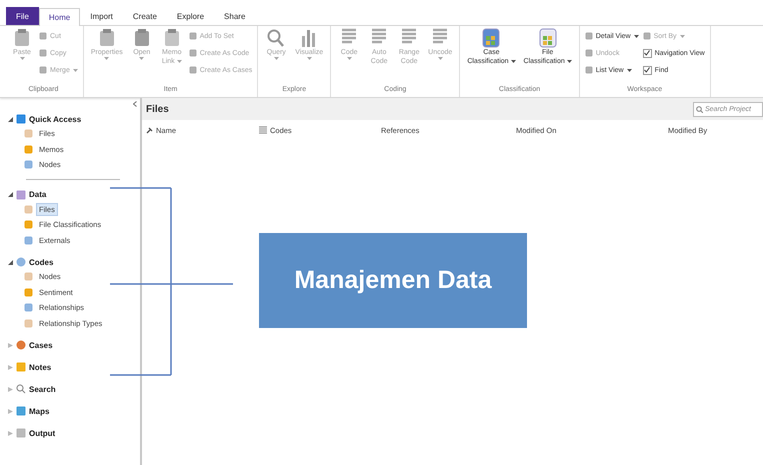  What do you see at coordinates (74, 367) in the screenshot?
I see `nav-section: Notes` at bounding box center [74, 367].